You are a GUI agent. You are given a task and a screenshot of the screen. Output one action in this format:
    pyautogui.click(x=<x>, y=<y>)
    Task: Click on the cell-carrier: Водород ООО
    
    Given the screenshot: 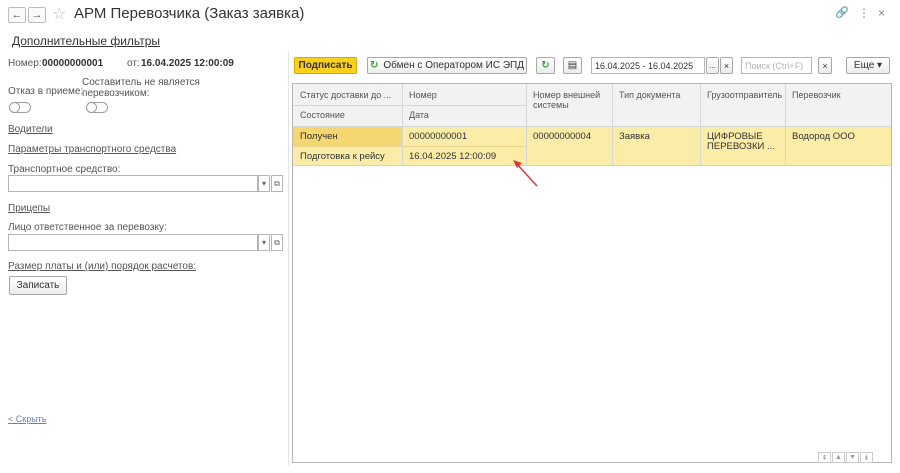 What is the action you would take?
    pyautogui.click(x=823, y=136)
    